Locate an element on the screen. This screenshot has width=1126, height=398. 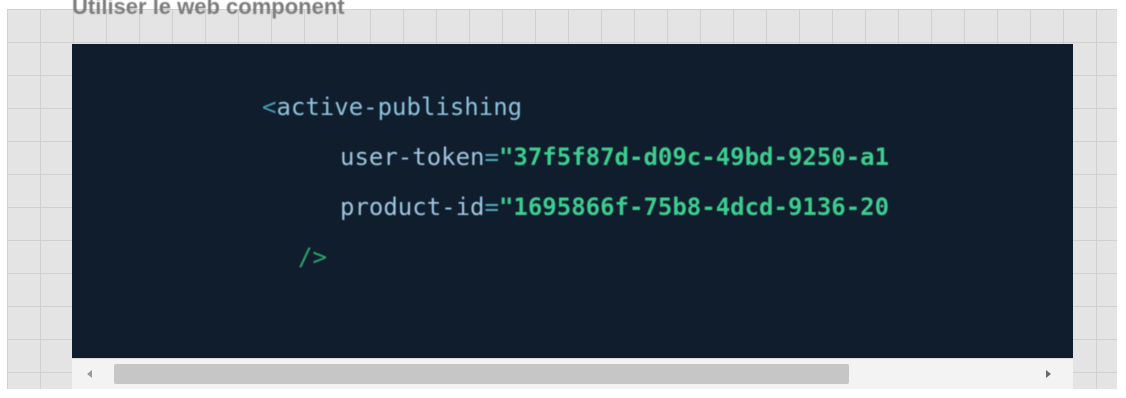
code-line-product-id: product-id="1695866f-75b8-4dcd-9136-20 is located at coordinates (480, 207).